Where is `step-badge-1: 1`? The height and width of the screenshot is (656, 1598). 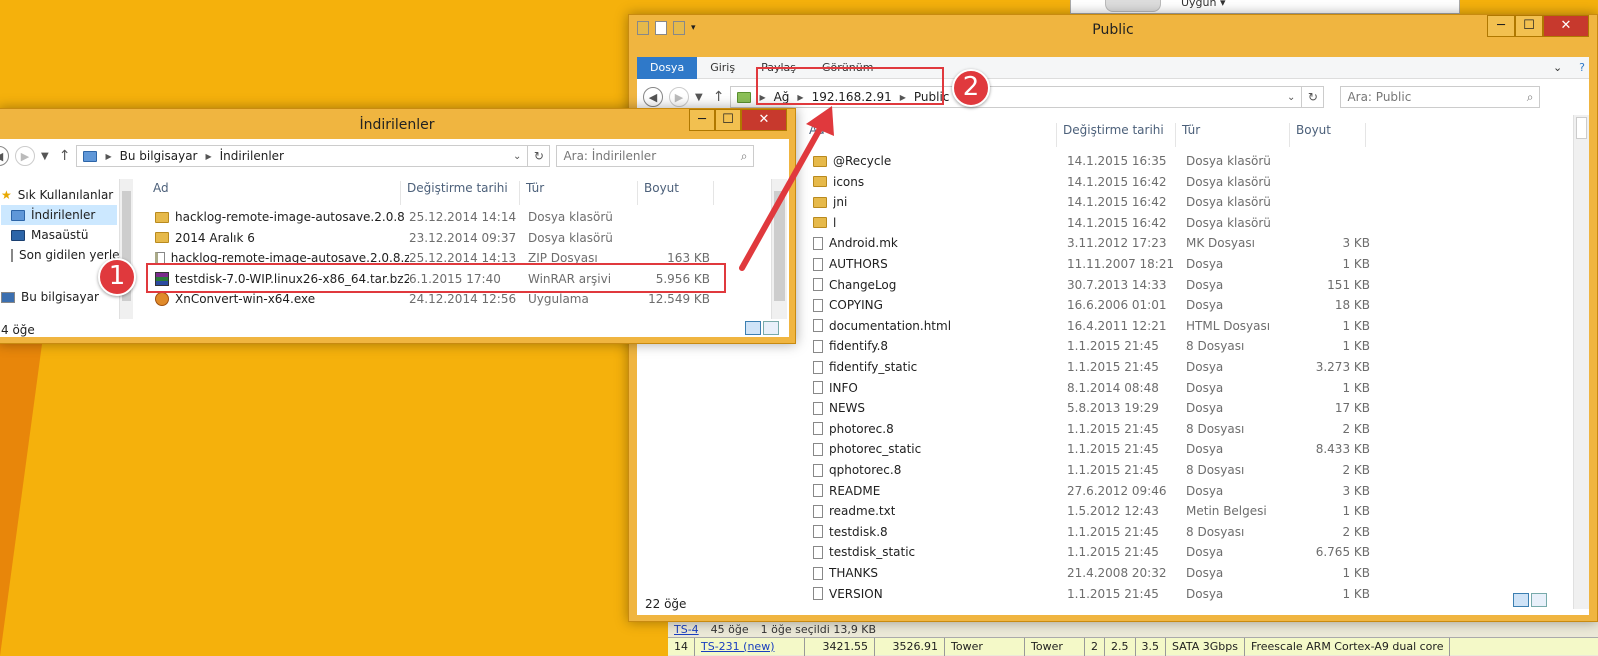
step-badge-1: 1 is located at coordinates (117, 277).